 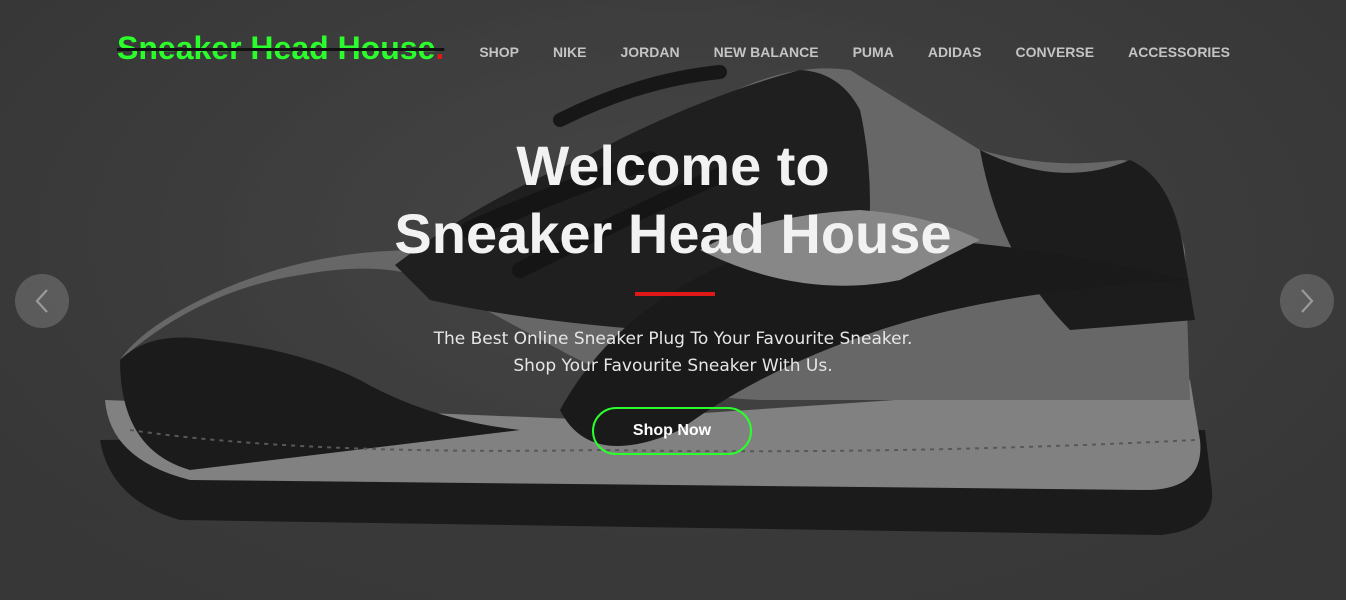 I want to click on carousel-prev-button, so click(x=42, y=301).